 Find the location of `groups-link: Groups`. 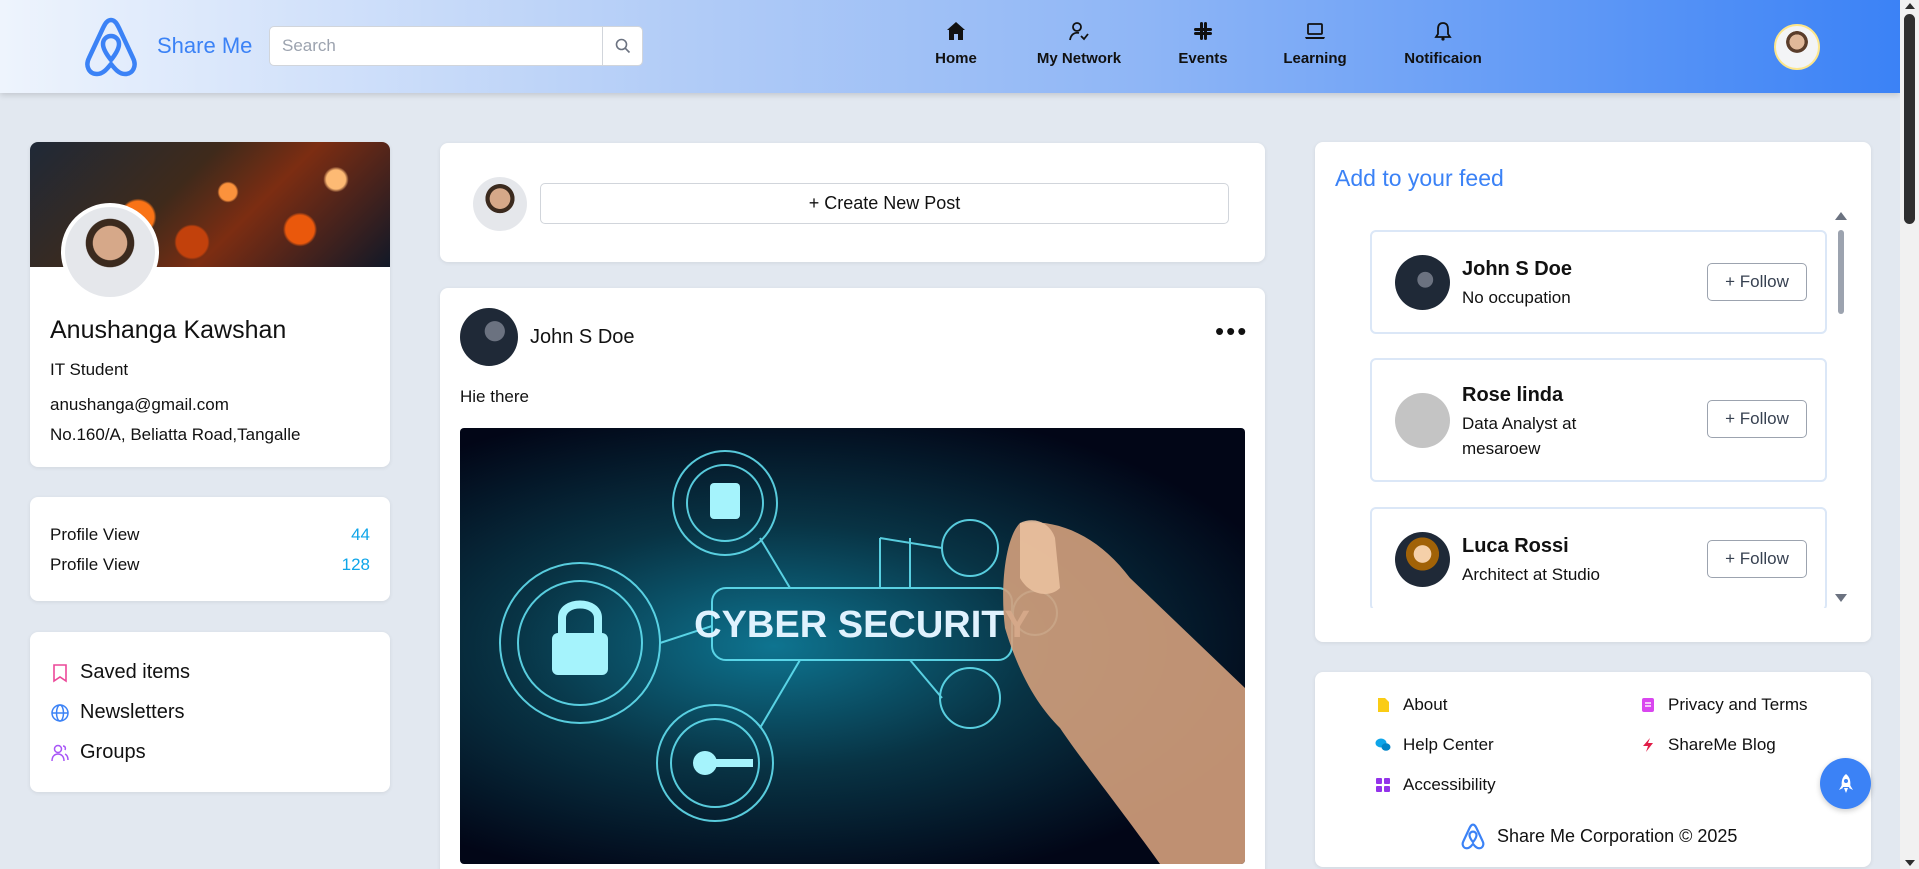

groups-link: Groups is located at coordinates (98, 752).